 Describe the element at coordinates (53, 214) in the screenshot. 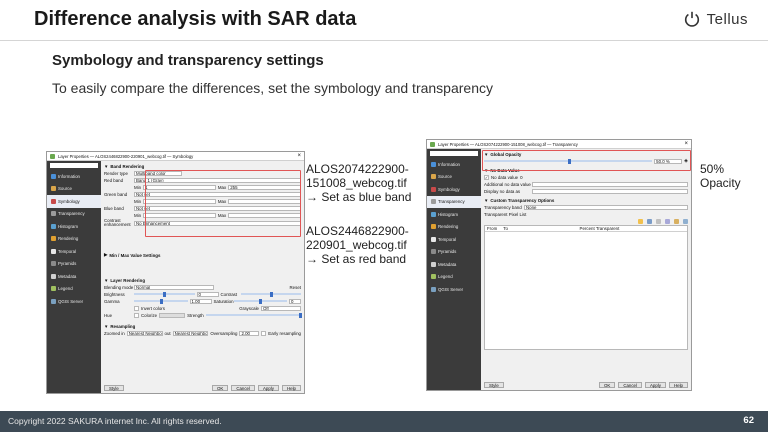

I see `transparency-icon` at that location.